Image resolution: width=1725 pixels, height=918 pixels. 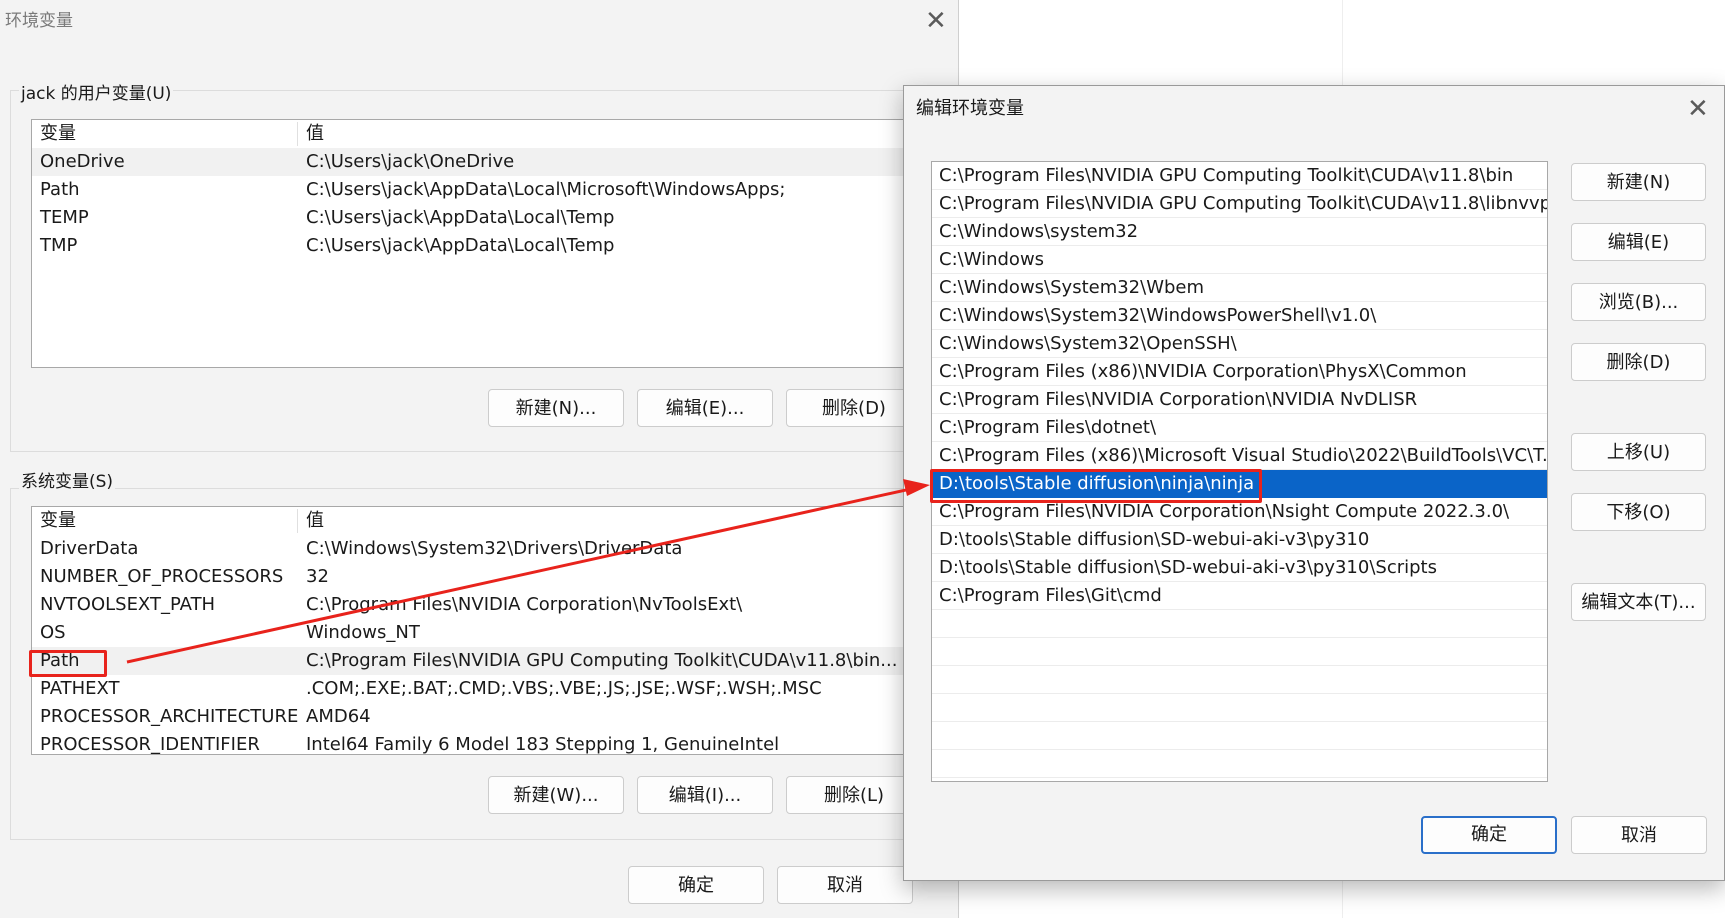 What do you see at coordinates (496, 577) in the screenshot?
I see `table-row: NUMBER_OF_PROCESSORS 32` at bounding box center [496, 577].